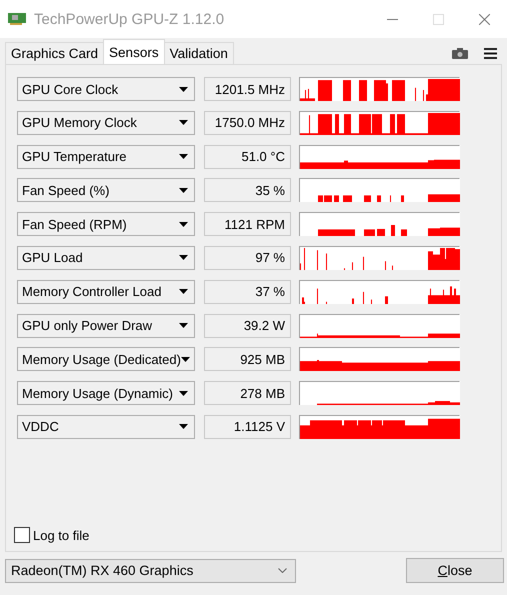 The height and width of the screenshot is (595, 507). What do you see at coordinates (17, 19) in the screenshot?
I see `graphics-card-icon` at bounding box center [17, 19].